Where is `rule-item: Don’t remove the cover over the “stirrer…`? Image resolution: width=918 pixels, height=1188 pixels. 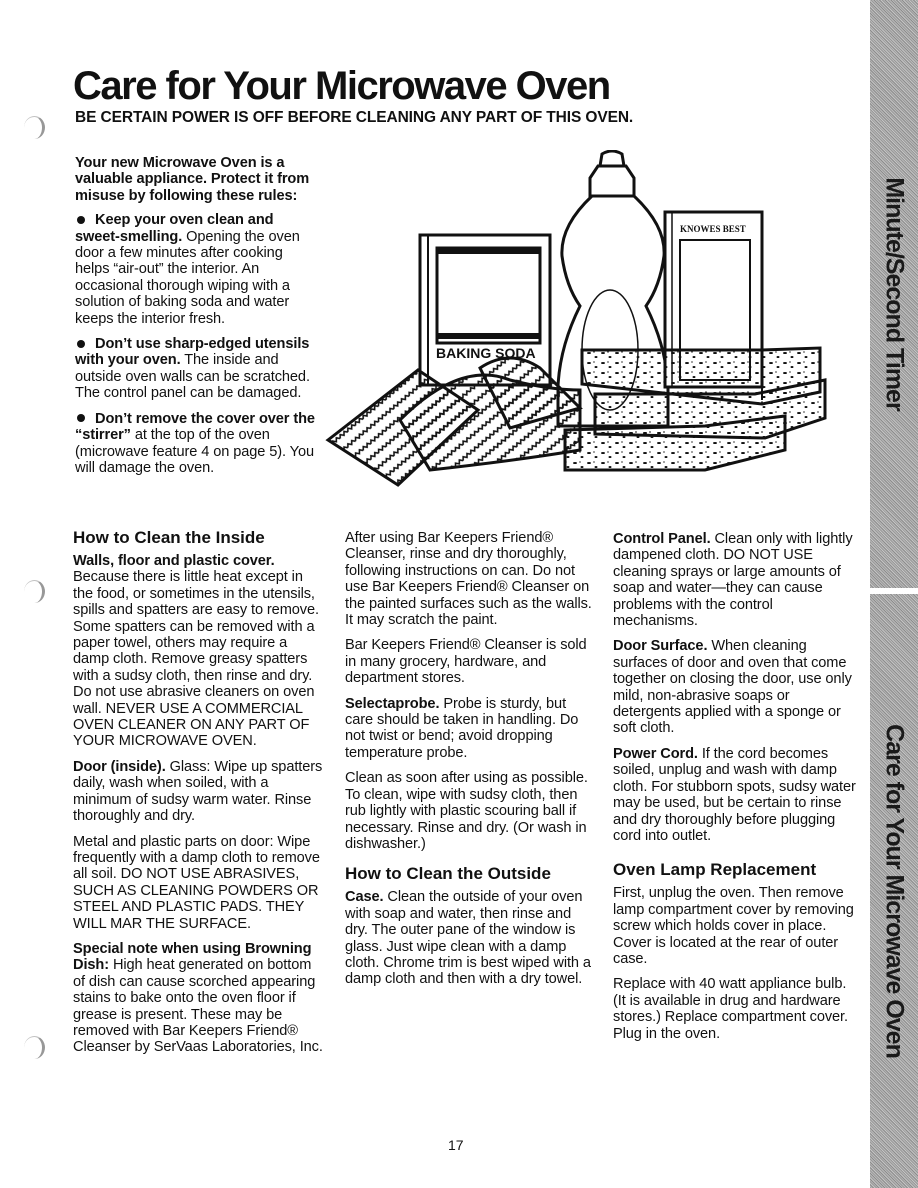 rule-item: Don’t remove the cover over the “stirrer… is located at coordinates (195, 444).